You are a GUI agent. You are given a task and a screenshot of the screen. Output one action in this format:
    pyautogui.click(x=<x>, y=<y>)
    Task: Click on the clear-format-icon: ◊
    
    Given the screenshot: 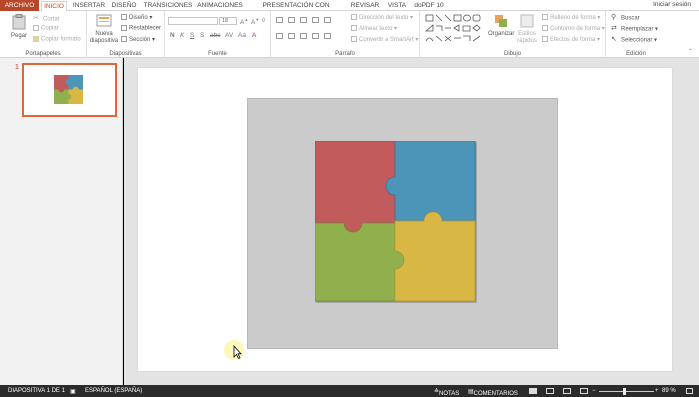 What is the action you would take?
    pyautogui.click(x=263, y=20)
    